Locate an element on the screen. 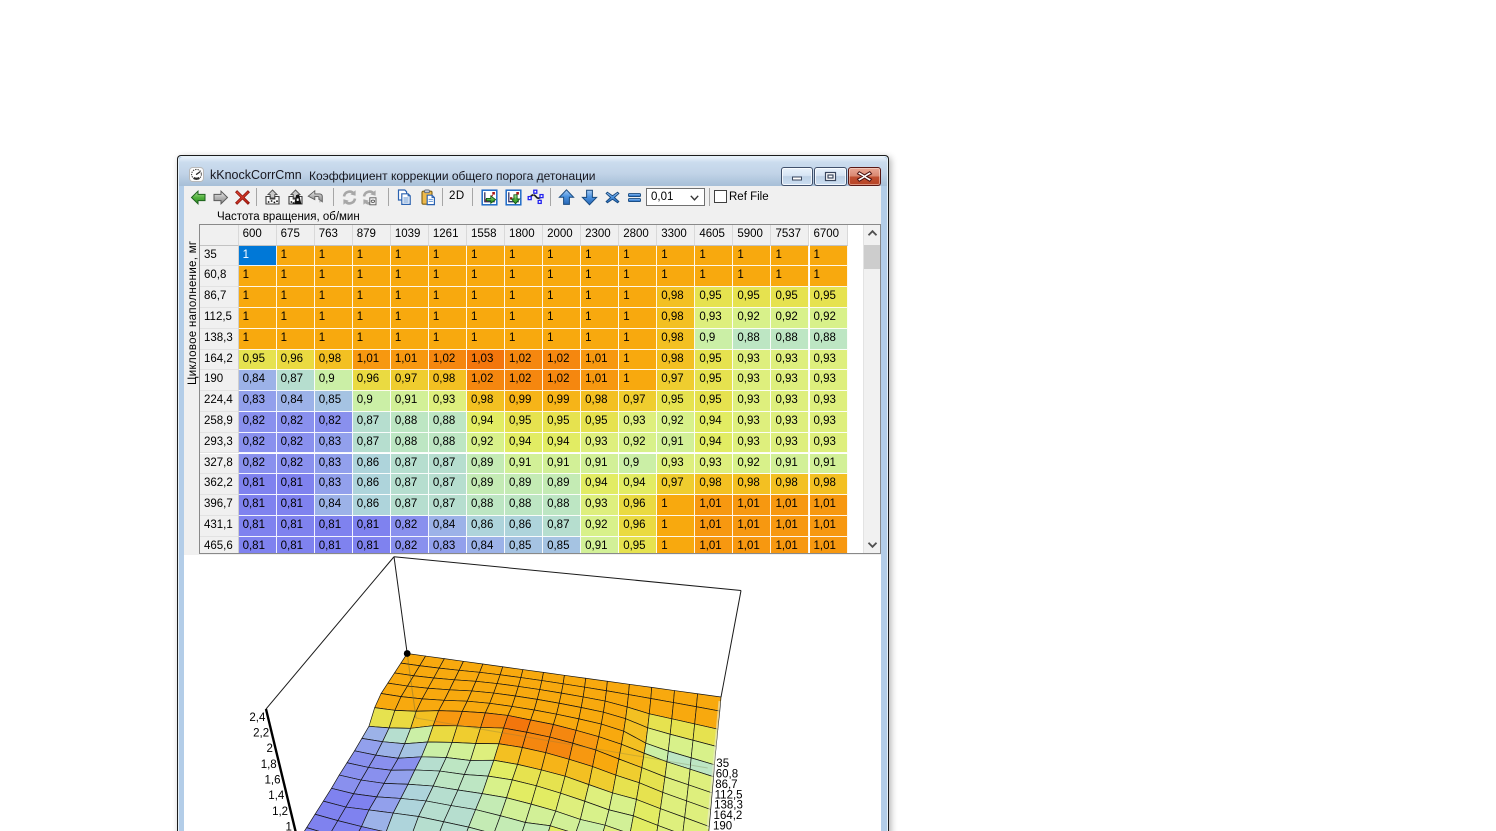 The height and width of the screenshot is (831, 1496). multiply-icon is located at coordinates (612, 197).